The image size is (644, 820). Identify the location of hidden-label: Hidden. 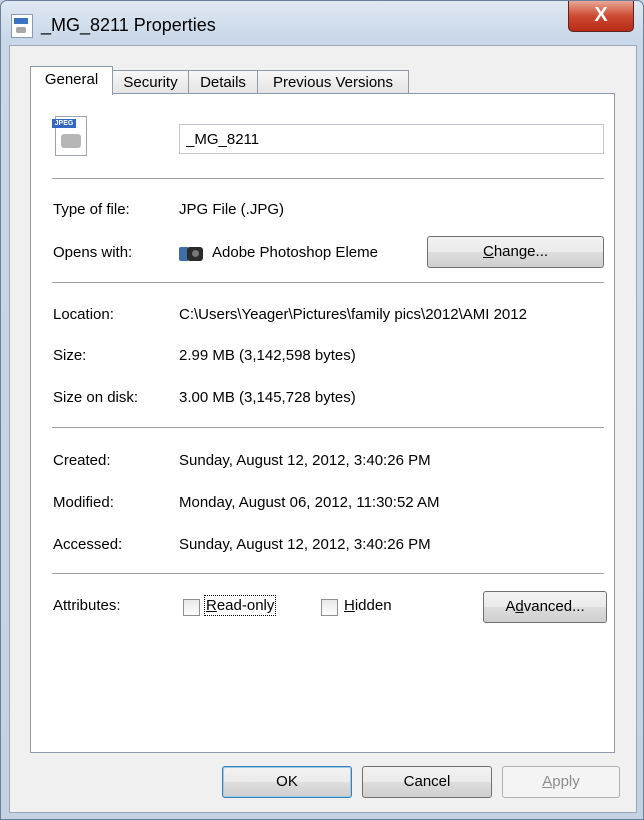
(368, 605).